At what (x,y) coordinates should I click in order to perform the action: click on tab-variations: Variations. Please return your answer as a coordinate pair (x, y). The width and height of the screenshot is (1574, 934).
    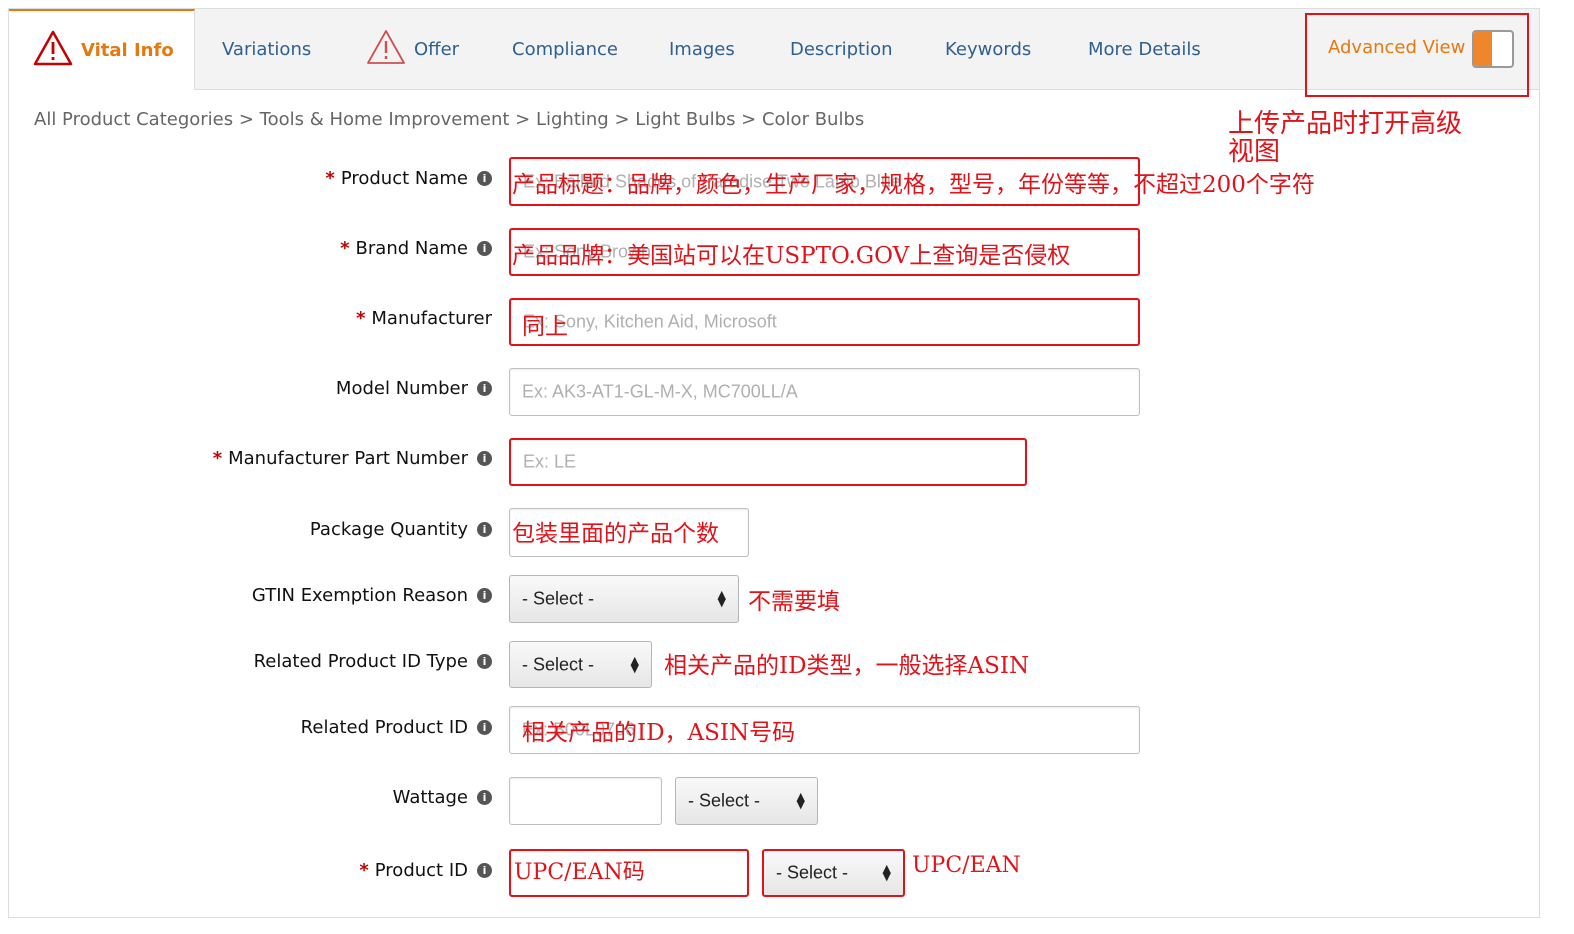
    Looking at the image, I should click on (266, 49).